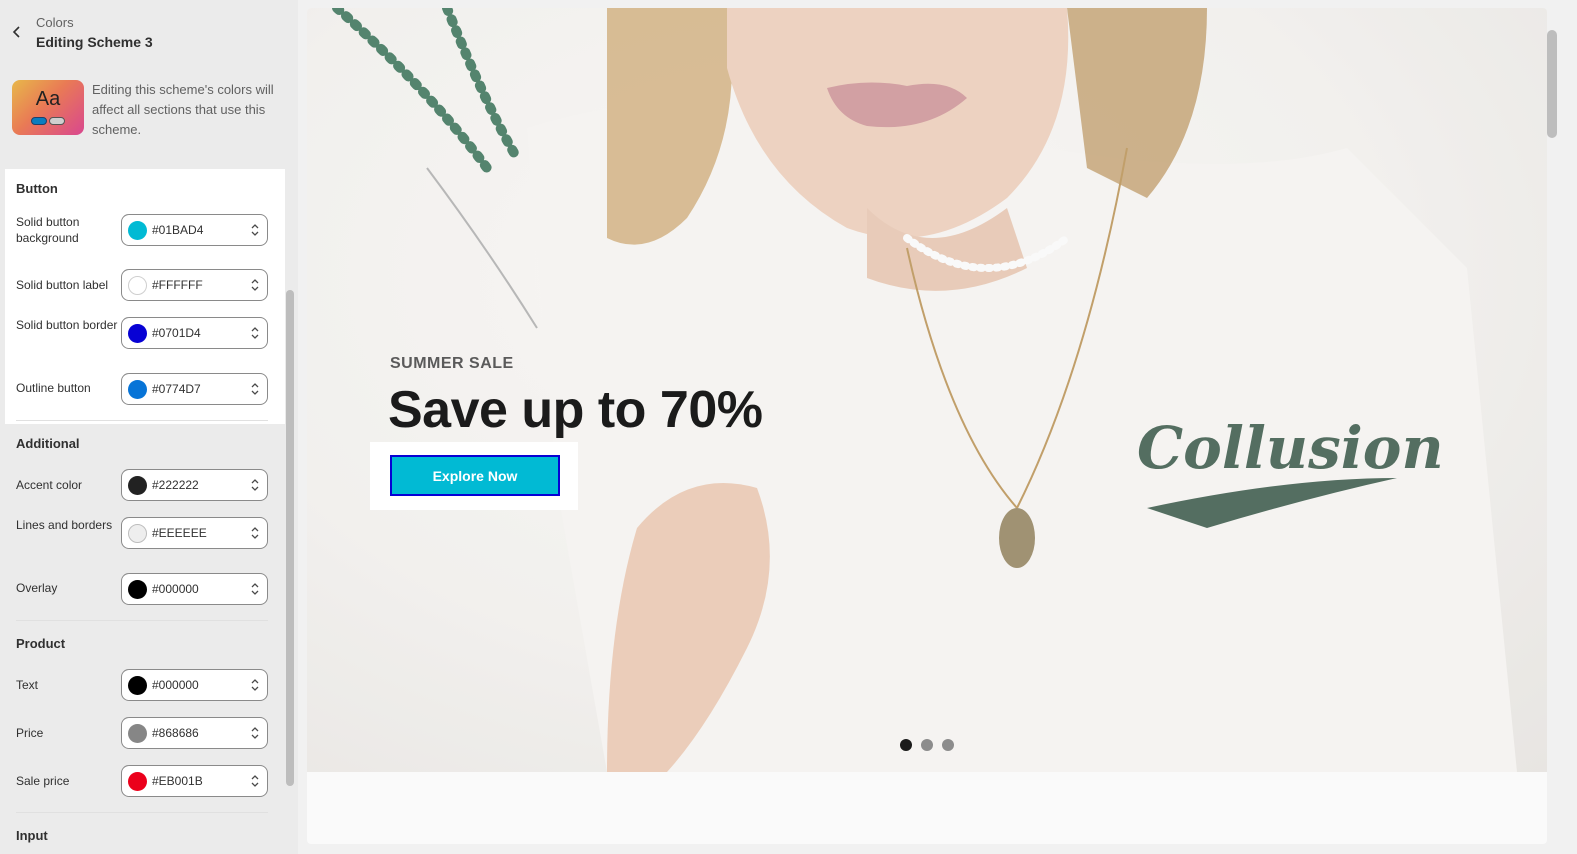 The width and height of the screenshot is (1577, 854). I want to click on section-title-input: Input, so click(32, 835).